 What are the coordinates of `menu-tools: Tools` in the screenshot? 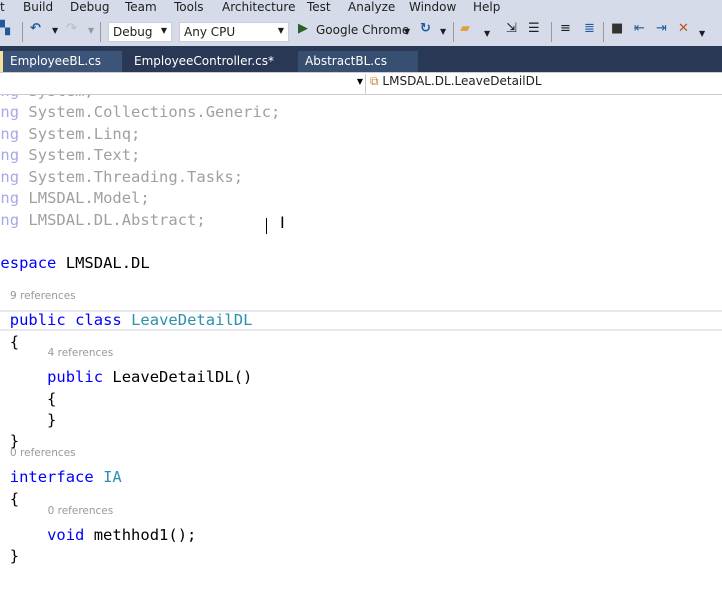 It's located at (189, 7).